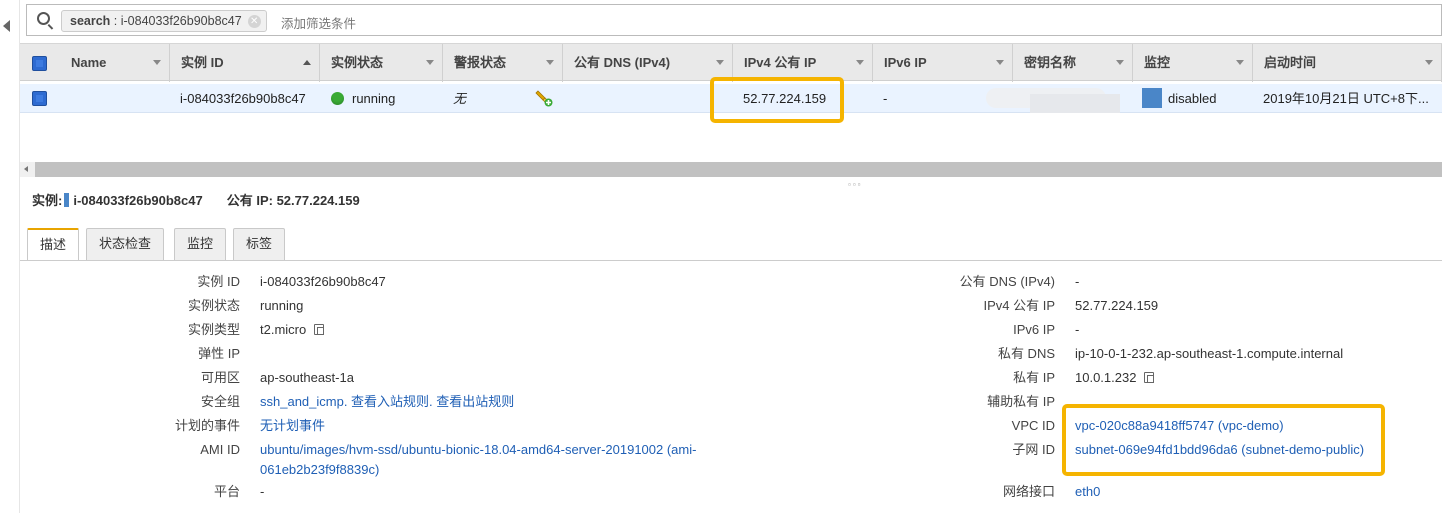  What do you see at coordinates (1223, 440) in the screenshot?
I see `highlight-box-vpc-subnet` at bounding box center [1223, 440].